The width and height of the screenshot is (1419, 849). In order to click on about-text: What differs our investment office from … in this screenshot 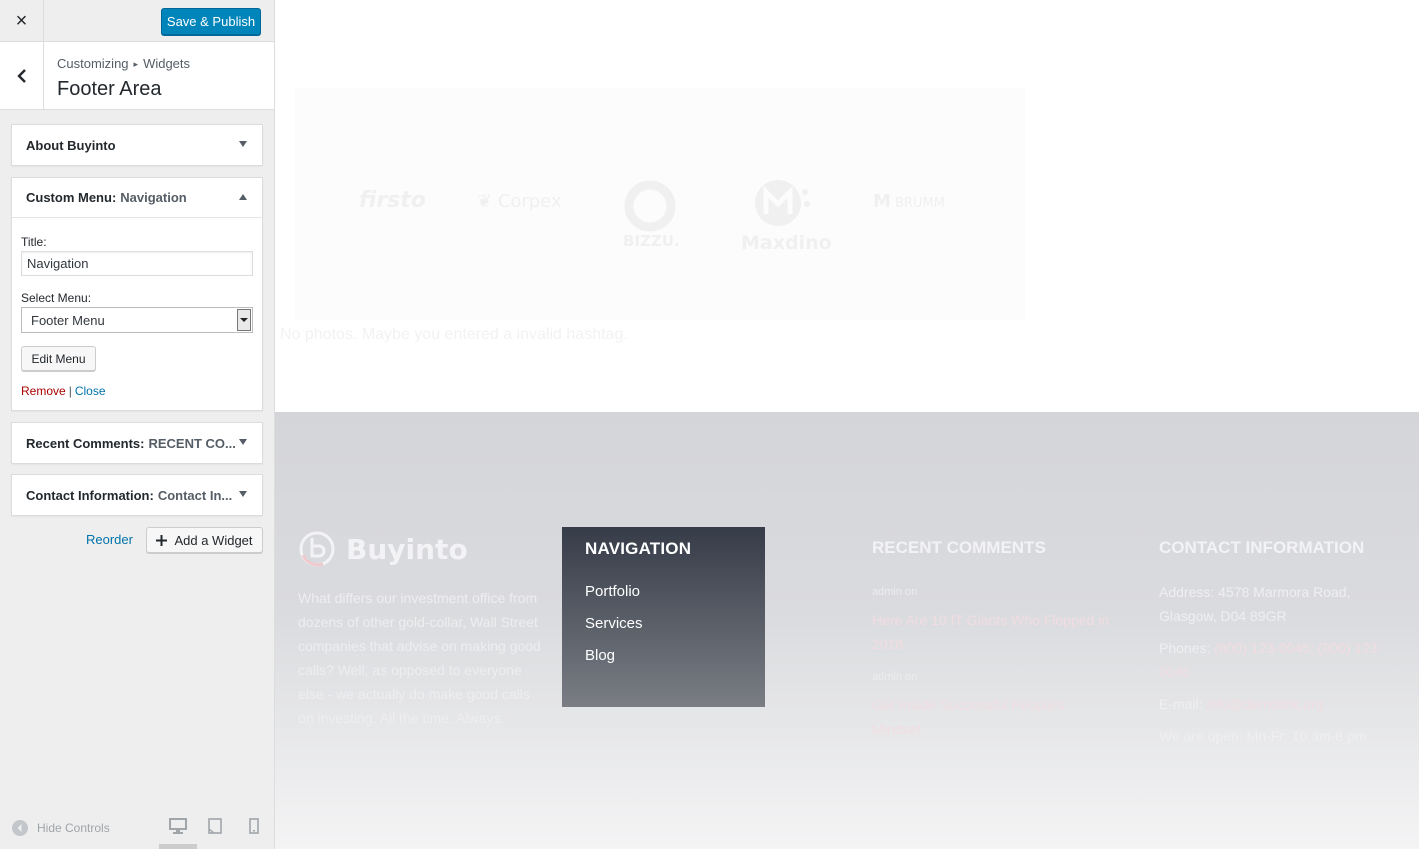, I will do `click(419, 658)`.